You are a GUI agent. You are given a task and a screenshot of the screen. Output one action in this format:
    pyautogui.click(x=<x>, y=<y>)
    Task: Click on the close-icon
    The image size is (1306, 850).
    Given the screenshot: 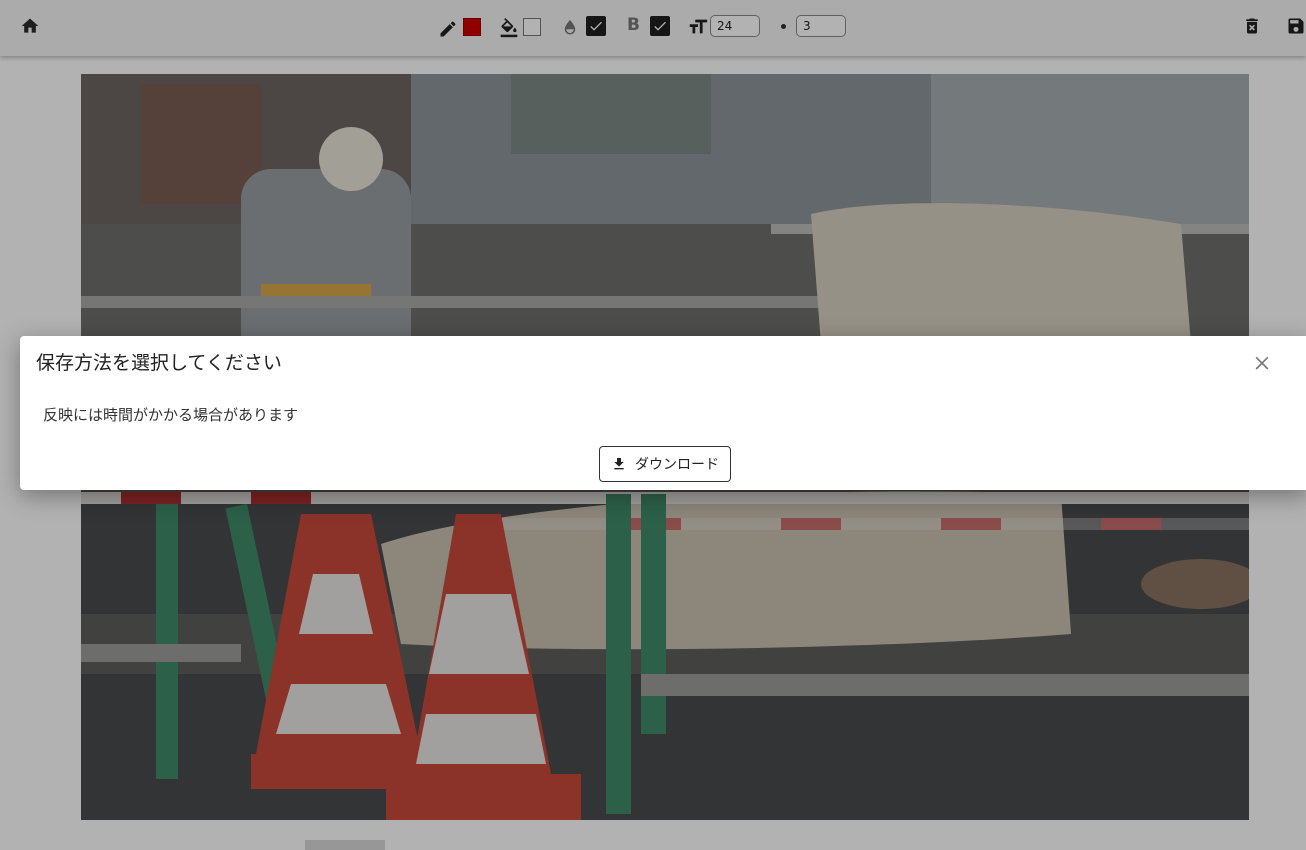 What is the action you would take?
    pyautogui.click(x=1262, y=363)
    